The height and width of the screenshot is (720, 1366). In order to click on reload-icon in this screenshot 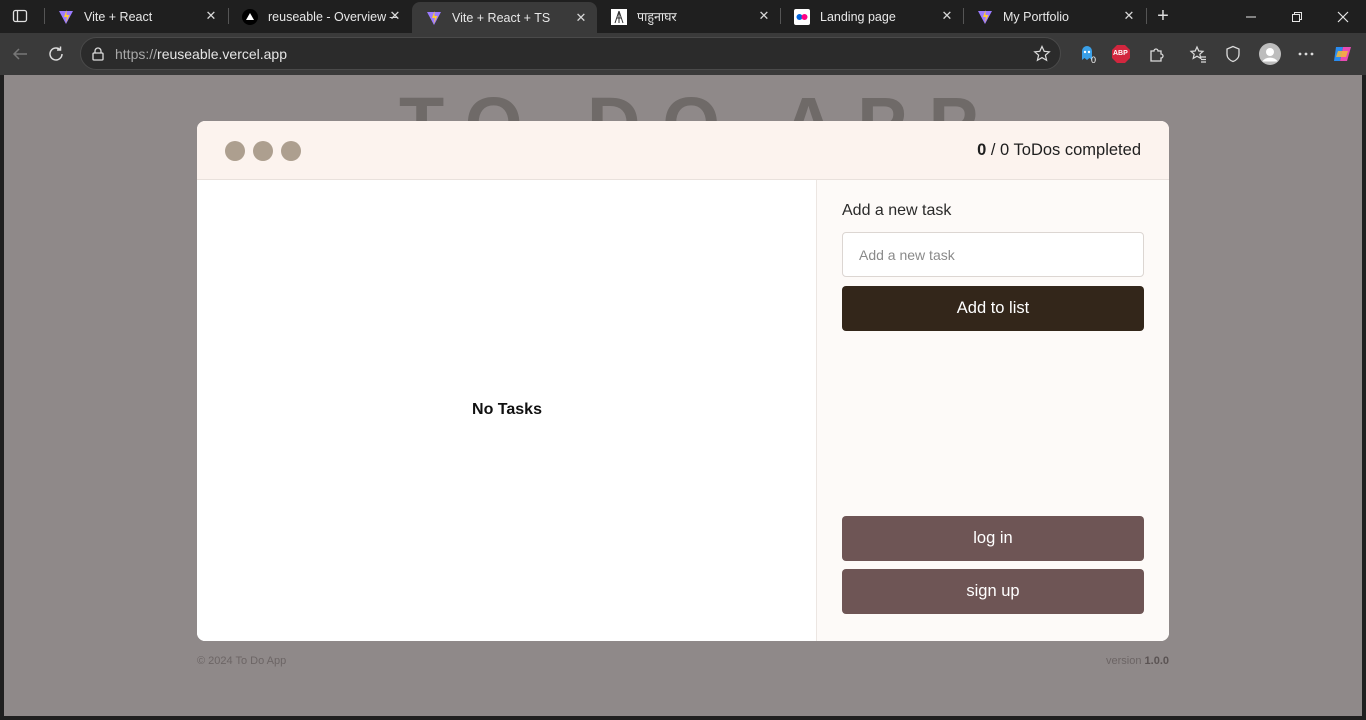, I will do `click(56, 53)`.